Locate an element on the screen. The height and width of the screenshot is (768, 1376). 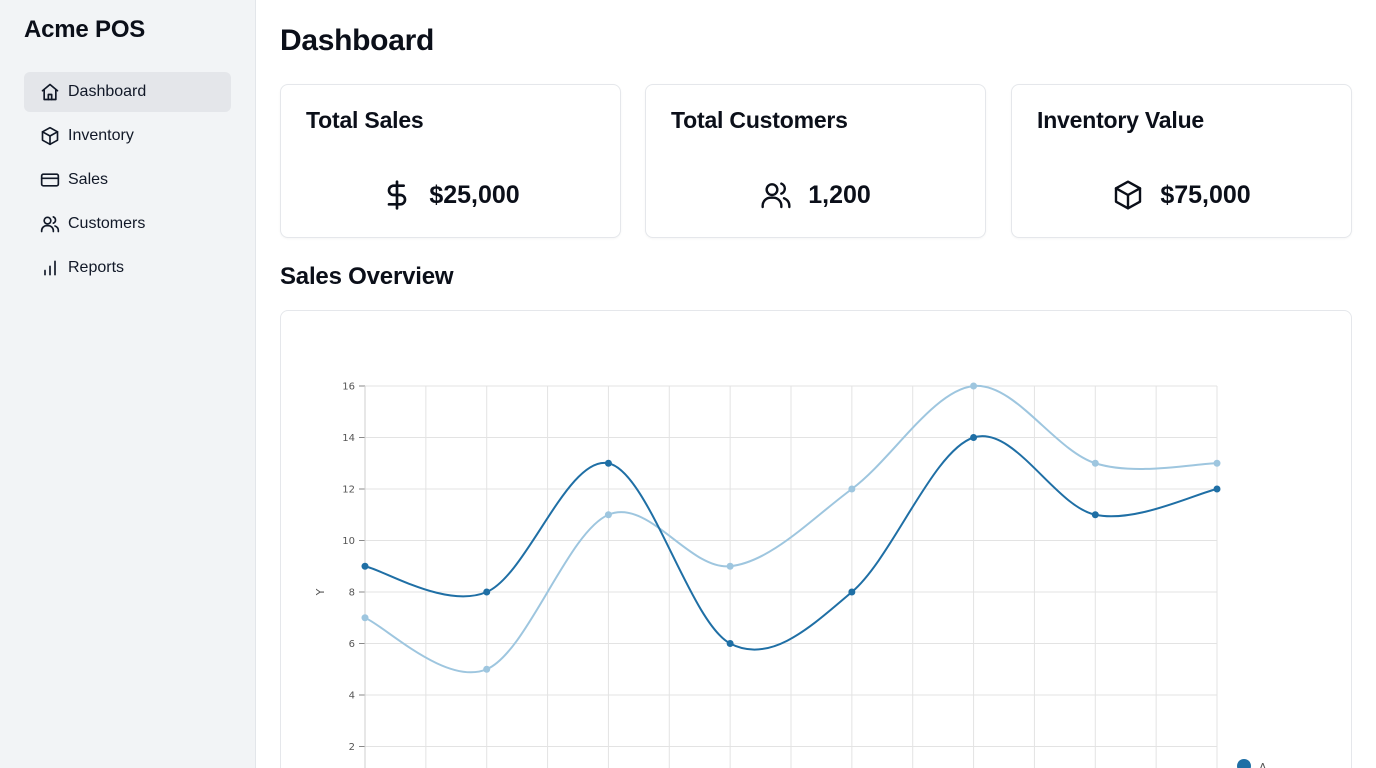
credit-card-icon is located at coordinates (50, 180).